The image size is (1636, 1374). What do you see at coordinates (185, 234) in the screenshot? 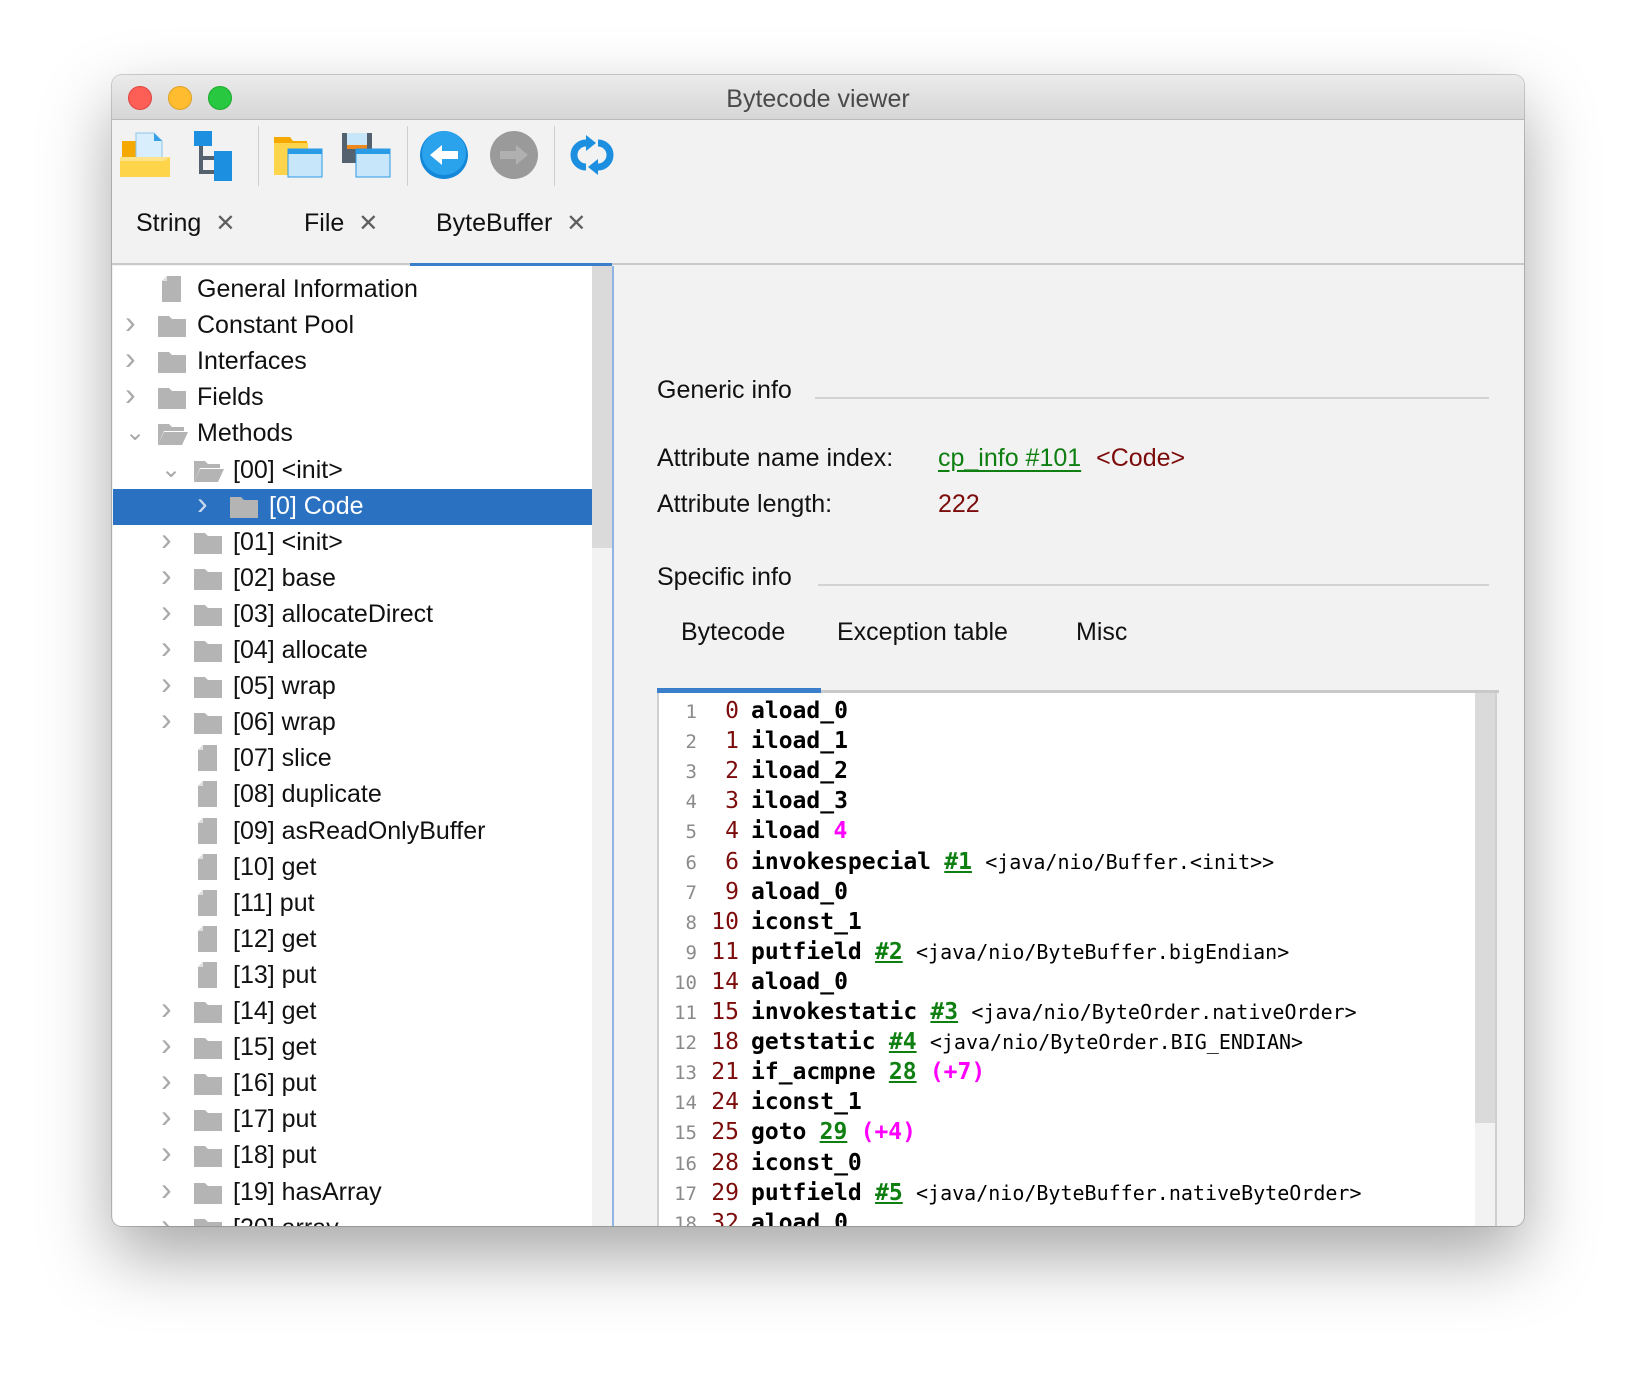
I see `tab-string: String ✕` at bounding box center [185, 234].